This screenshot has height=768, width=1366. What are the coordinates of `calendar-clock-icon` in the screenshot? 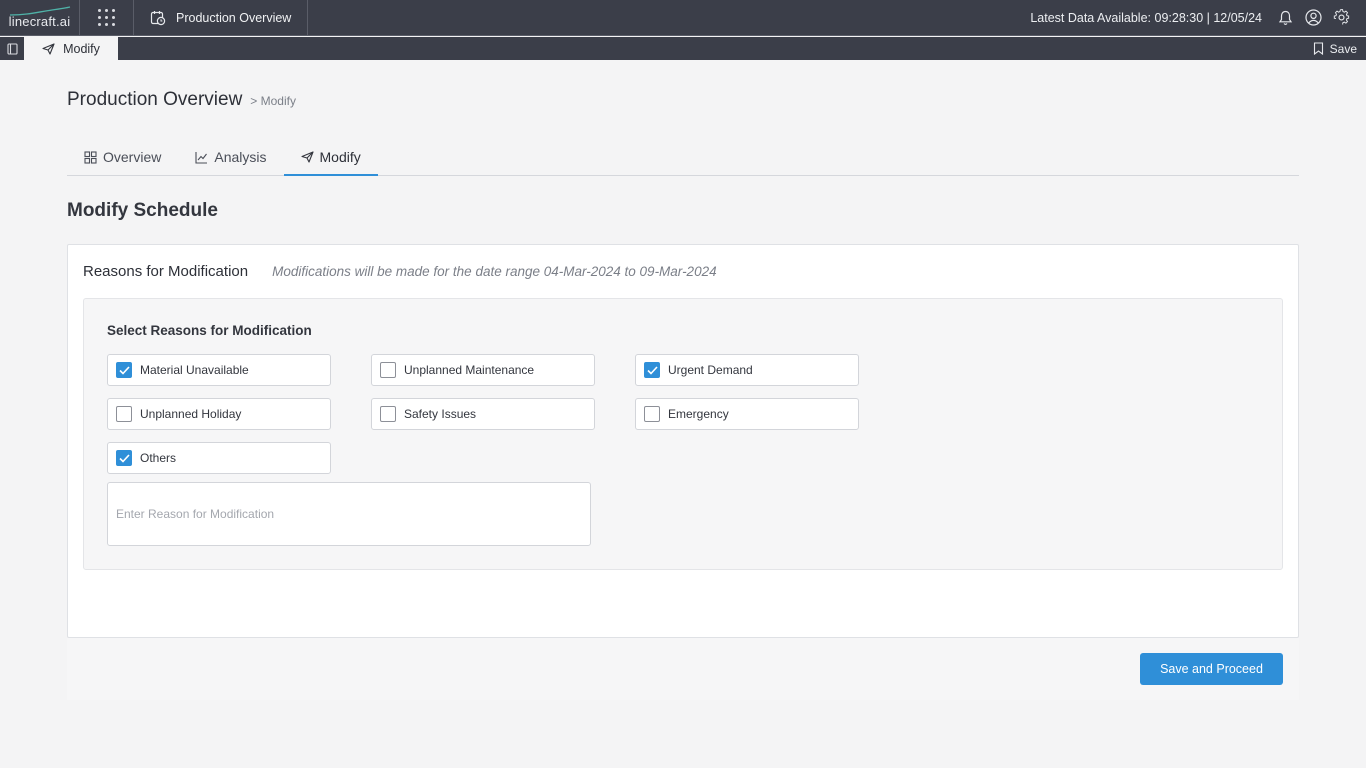 It's located at (158, 17).